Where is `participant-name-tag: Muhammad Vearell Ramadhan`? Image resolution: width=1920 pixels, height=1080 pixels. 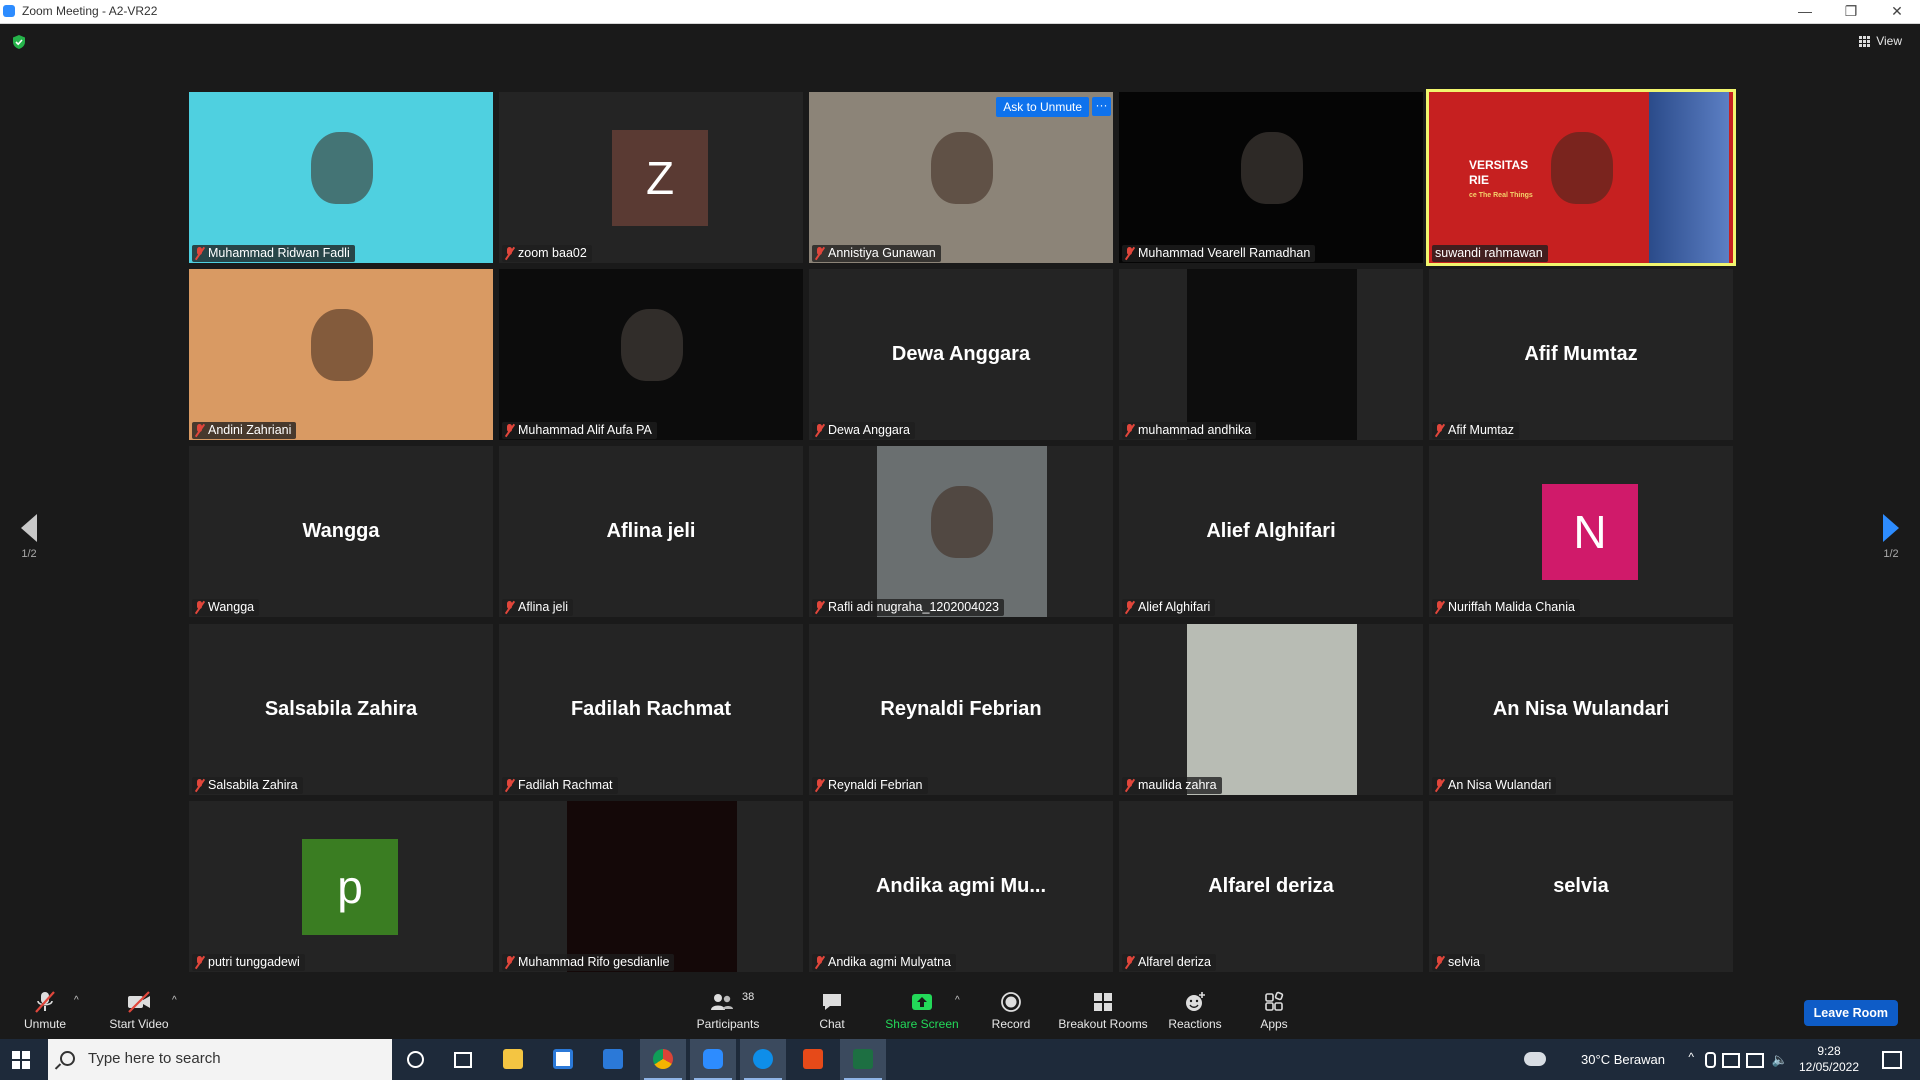
participant-name-tag: Muhammad Vearell Ramadhan is located at coordinates (1219, 253).